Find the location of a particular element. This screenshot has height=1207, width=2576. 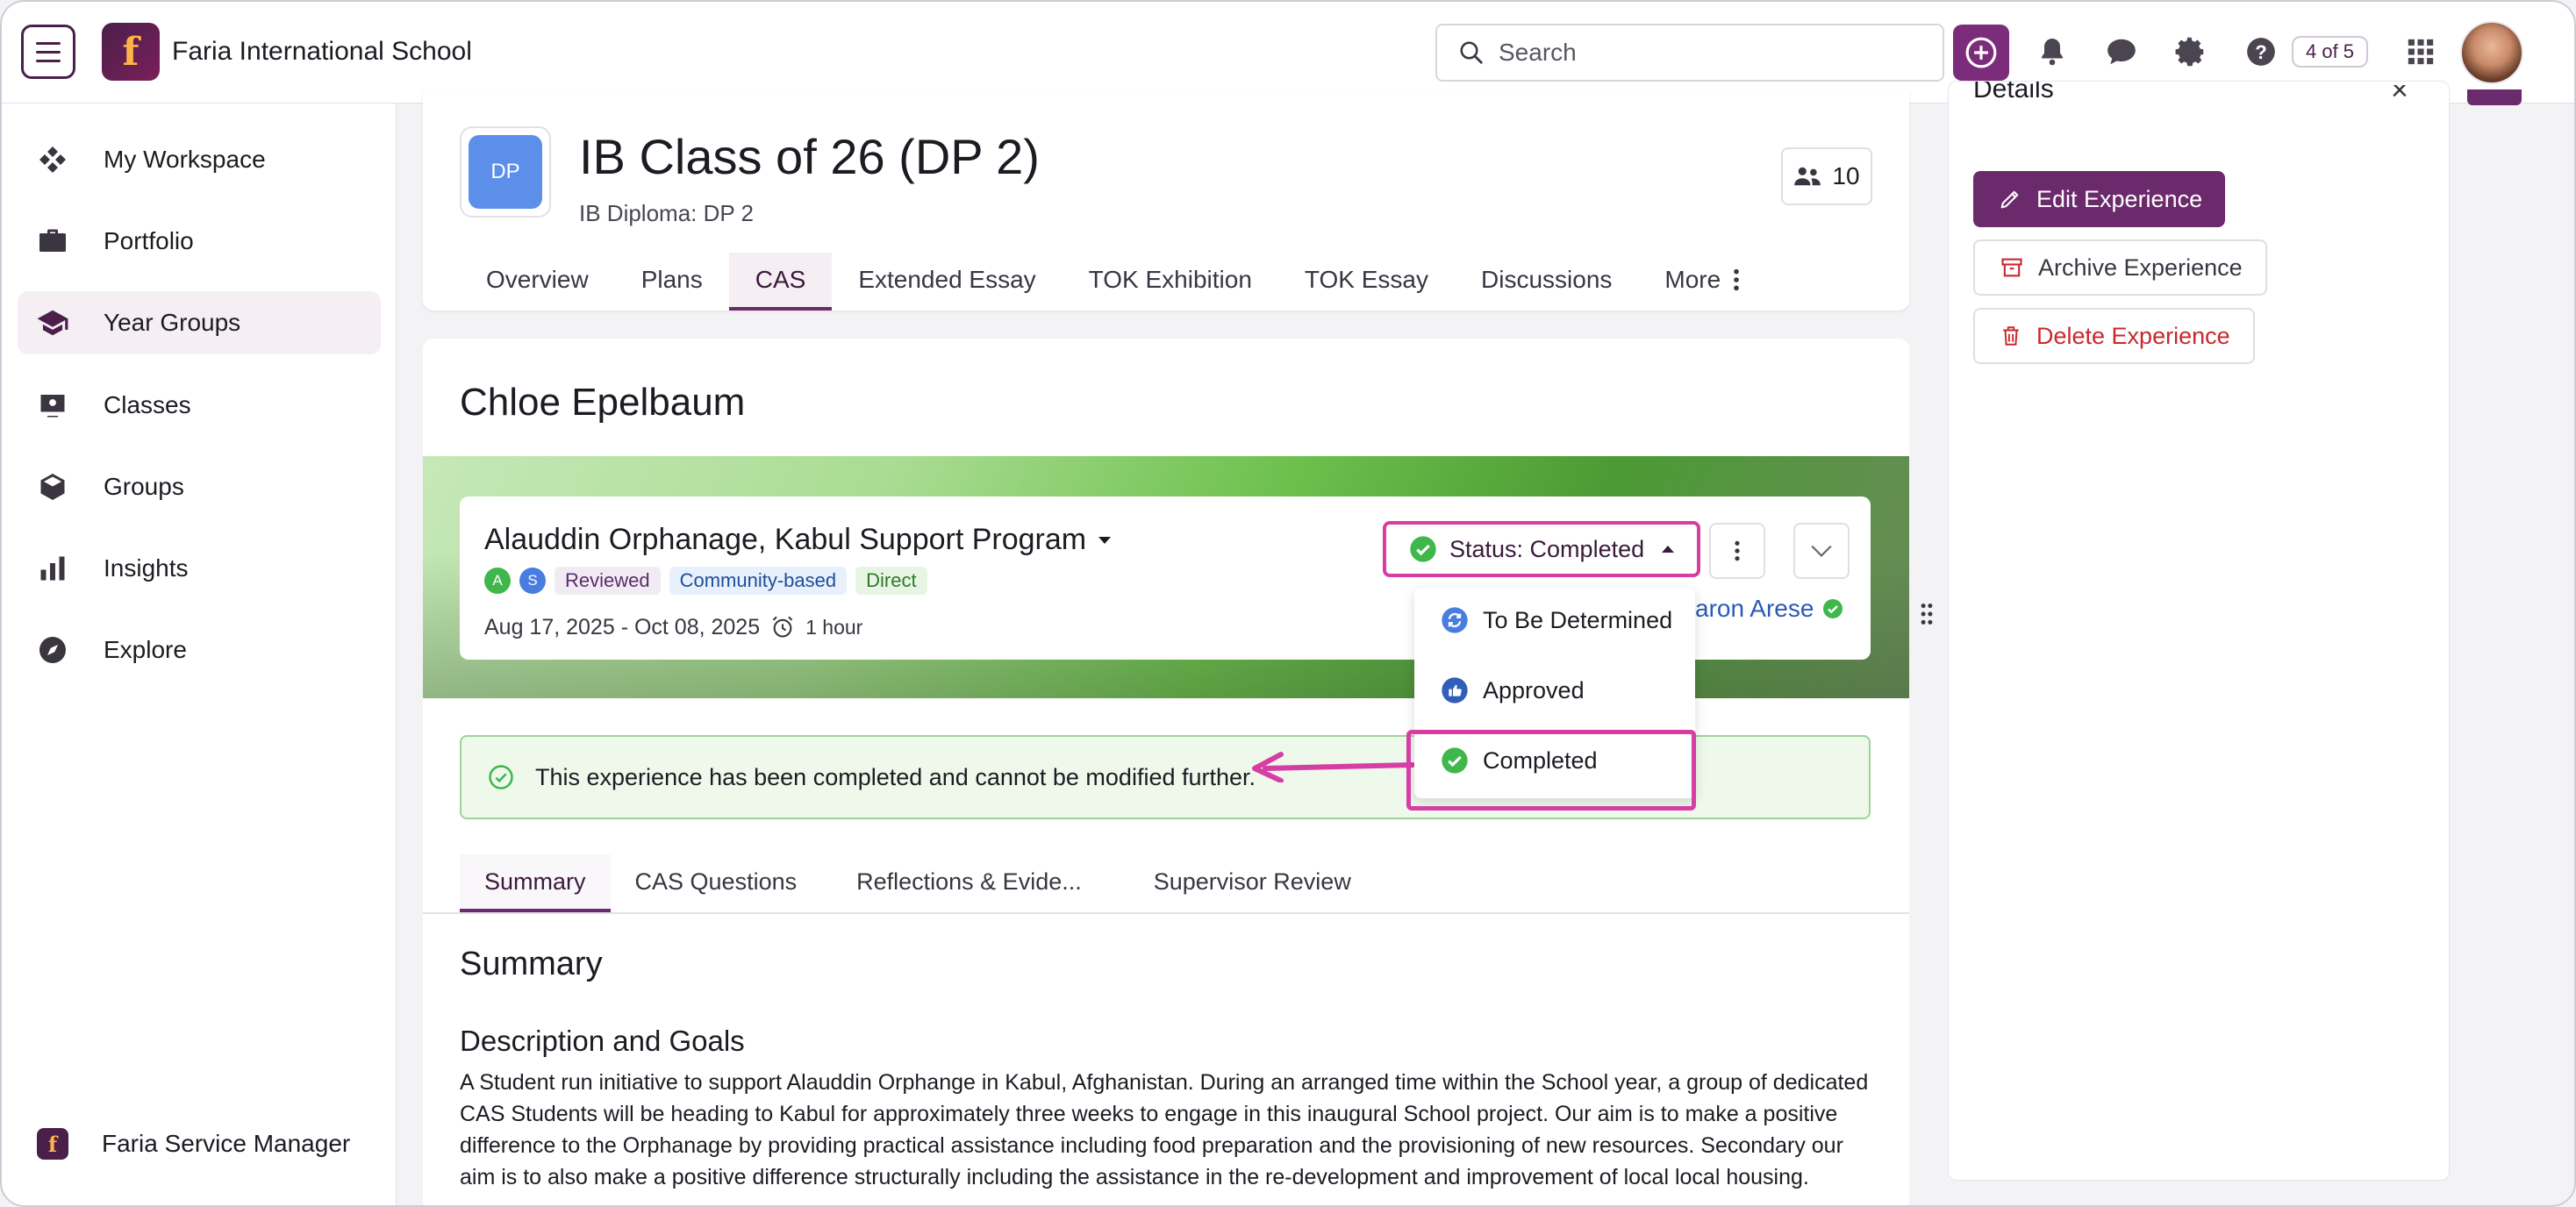

status-option-completed: Completed is located at coordinates (1554, 760).